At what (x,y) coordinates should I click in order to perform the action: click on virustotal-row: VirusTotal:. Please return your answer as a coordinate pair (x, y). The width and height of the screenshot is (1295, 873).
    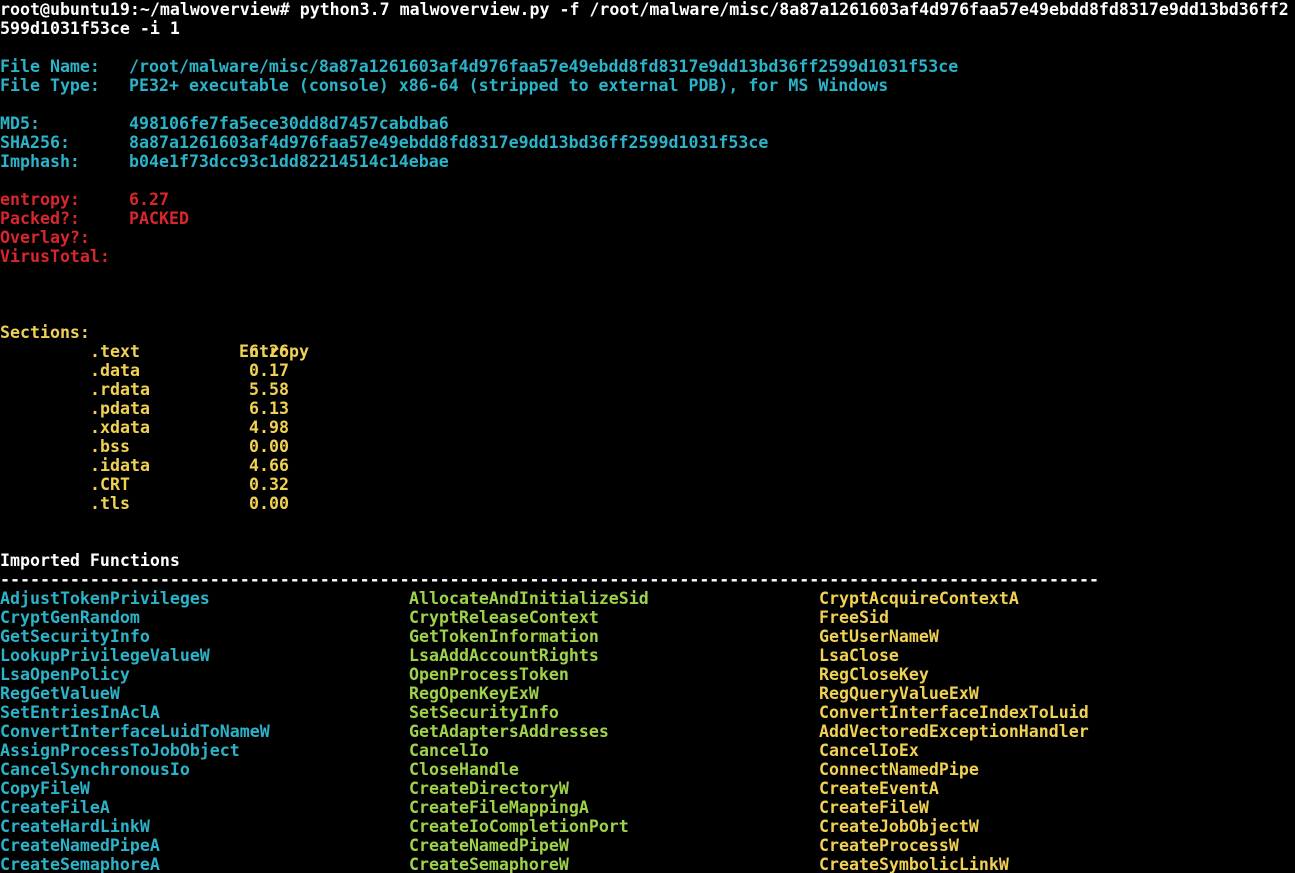
    Looking at the image, I should click on (647, 256).